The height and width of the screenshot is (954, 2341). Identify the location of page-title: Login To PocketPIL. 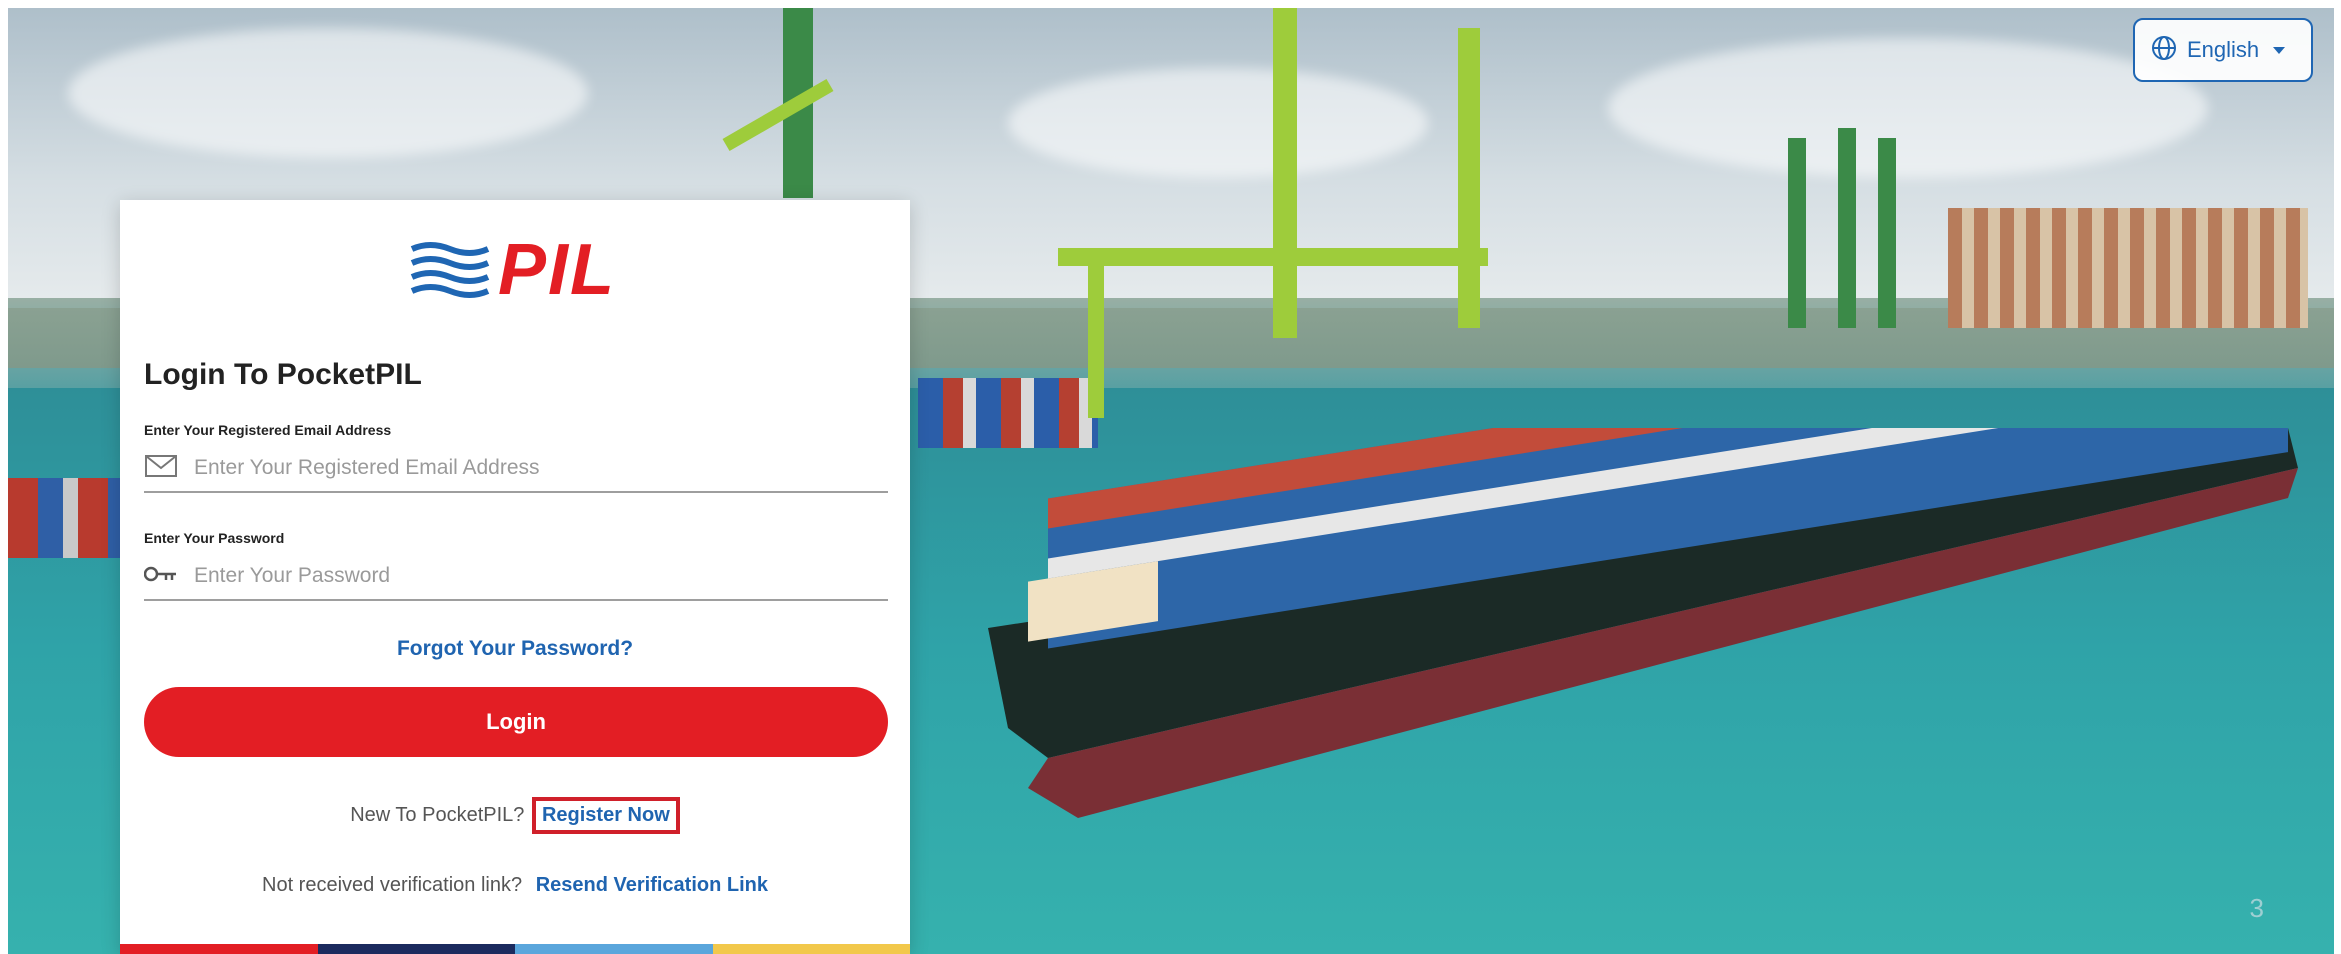
(283, 374).